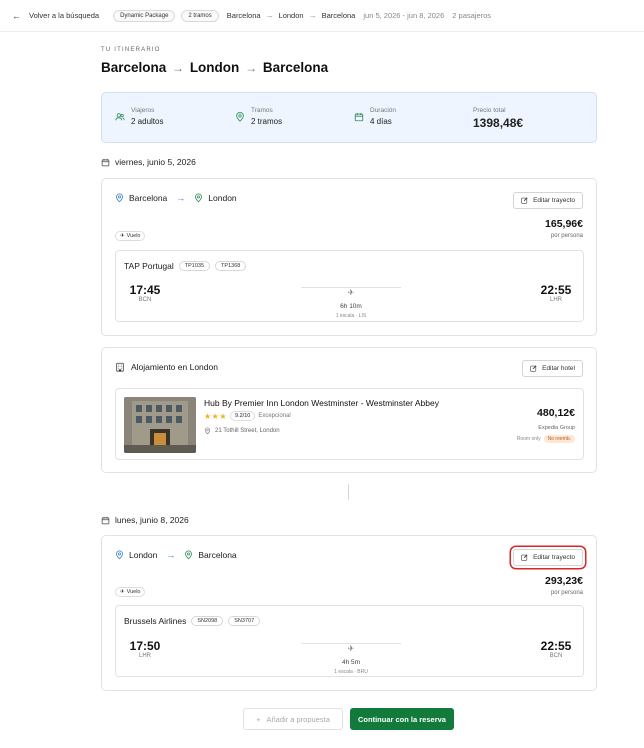  Describe the element at coordinates (192, 621) in the screenshot. I see `flight-airline-row: Brussels Airlines SN2098 SN3707` at that location.